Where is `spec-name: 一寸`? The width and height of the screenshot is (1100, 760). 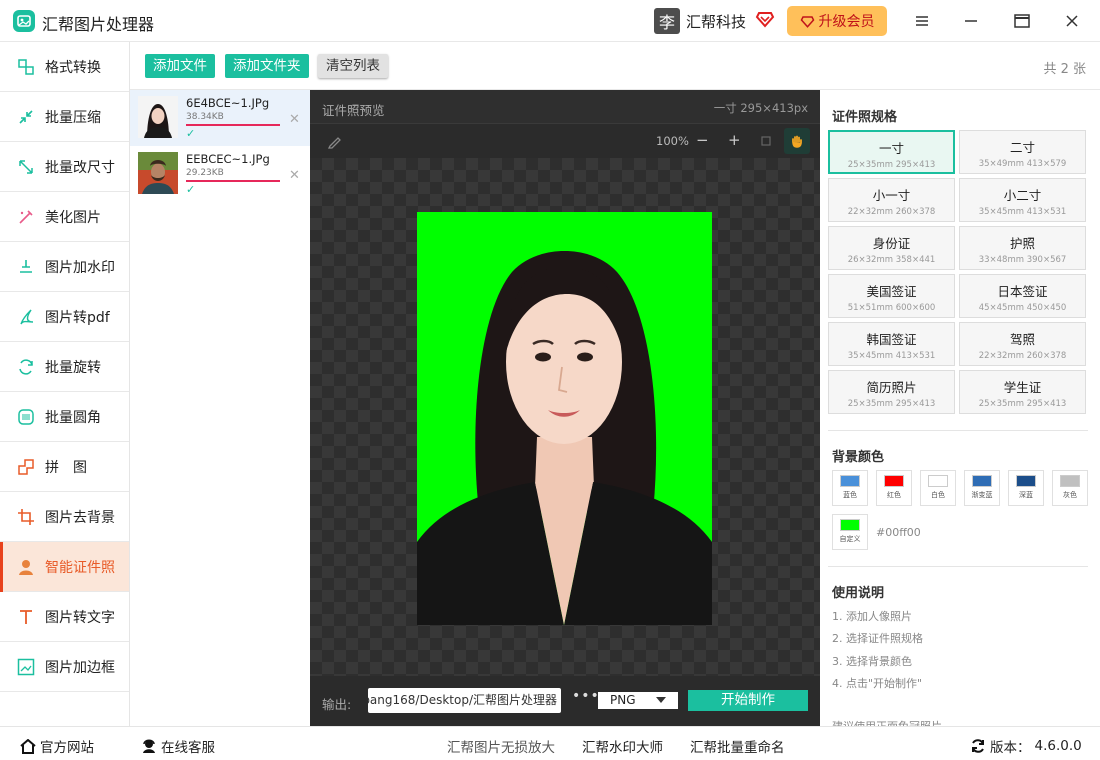
spec-name: 一寸 is located at coordinates (891, 148).